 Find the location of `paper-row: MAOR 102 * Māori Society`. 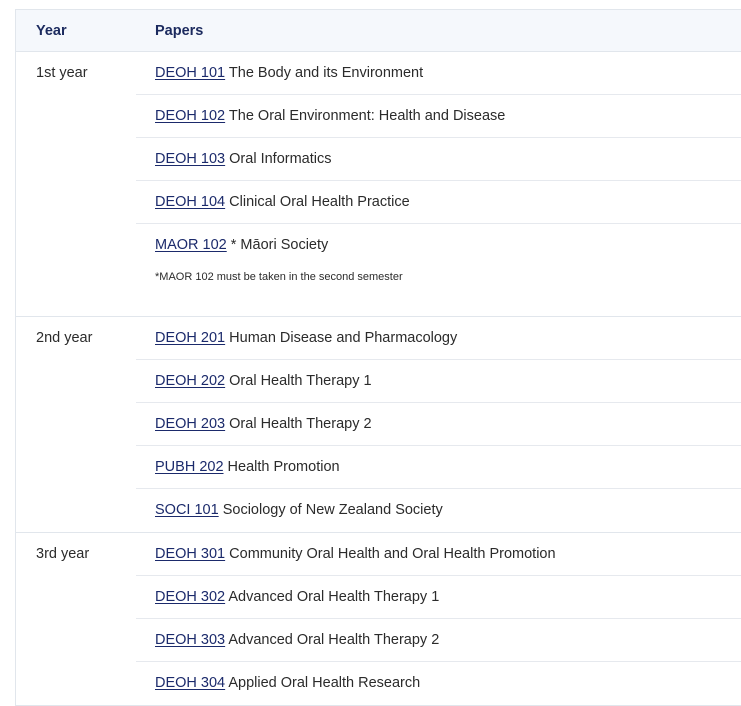

paper-row: MAOR 102 * Māori Society is located at coordinates (438, 245).